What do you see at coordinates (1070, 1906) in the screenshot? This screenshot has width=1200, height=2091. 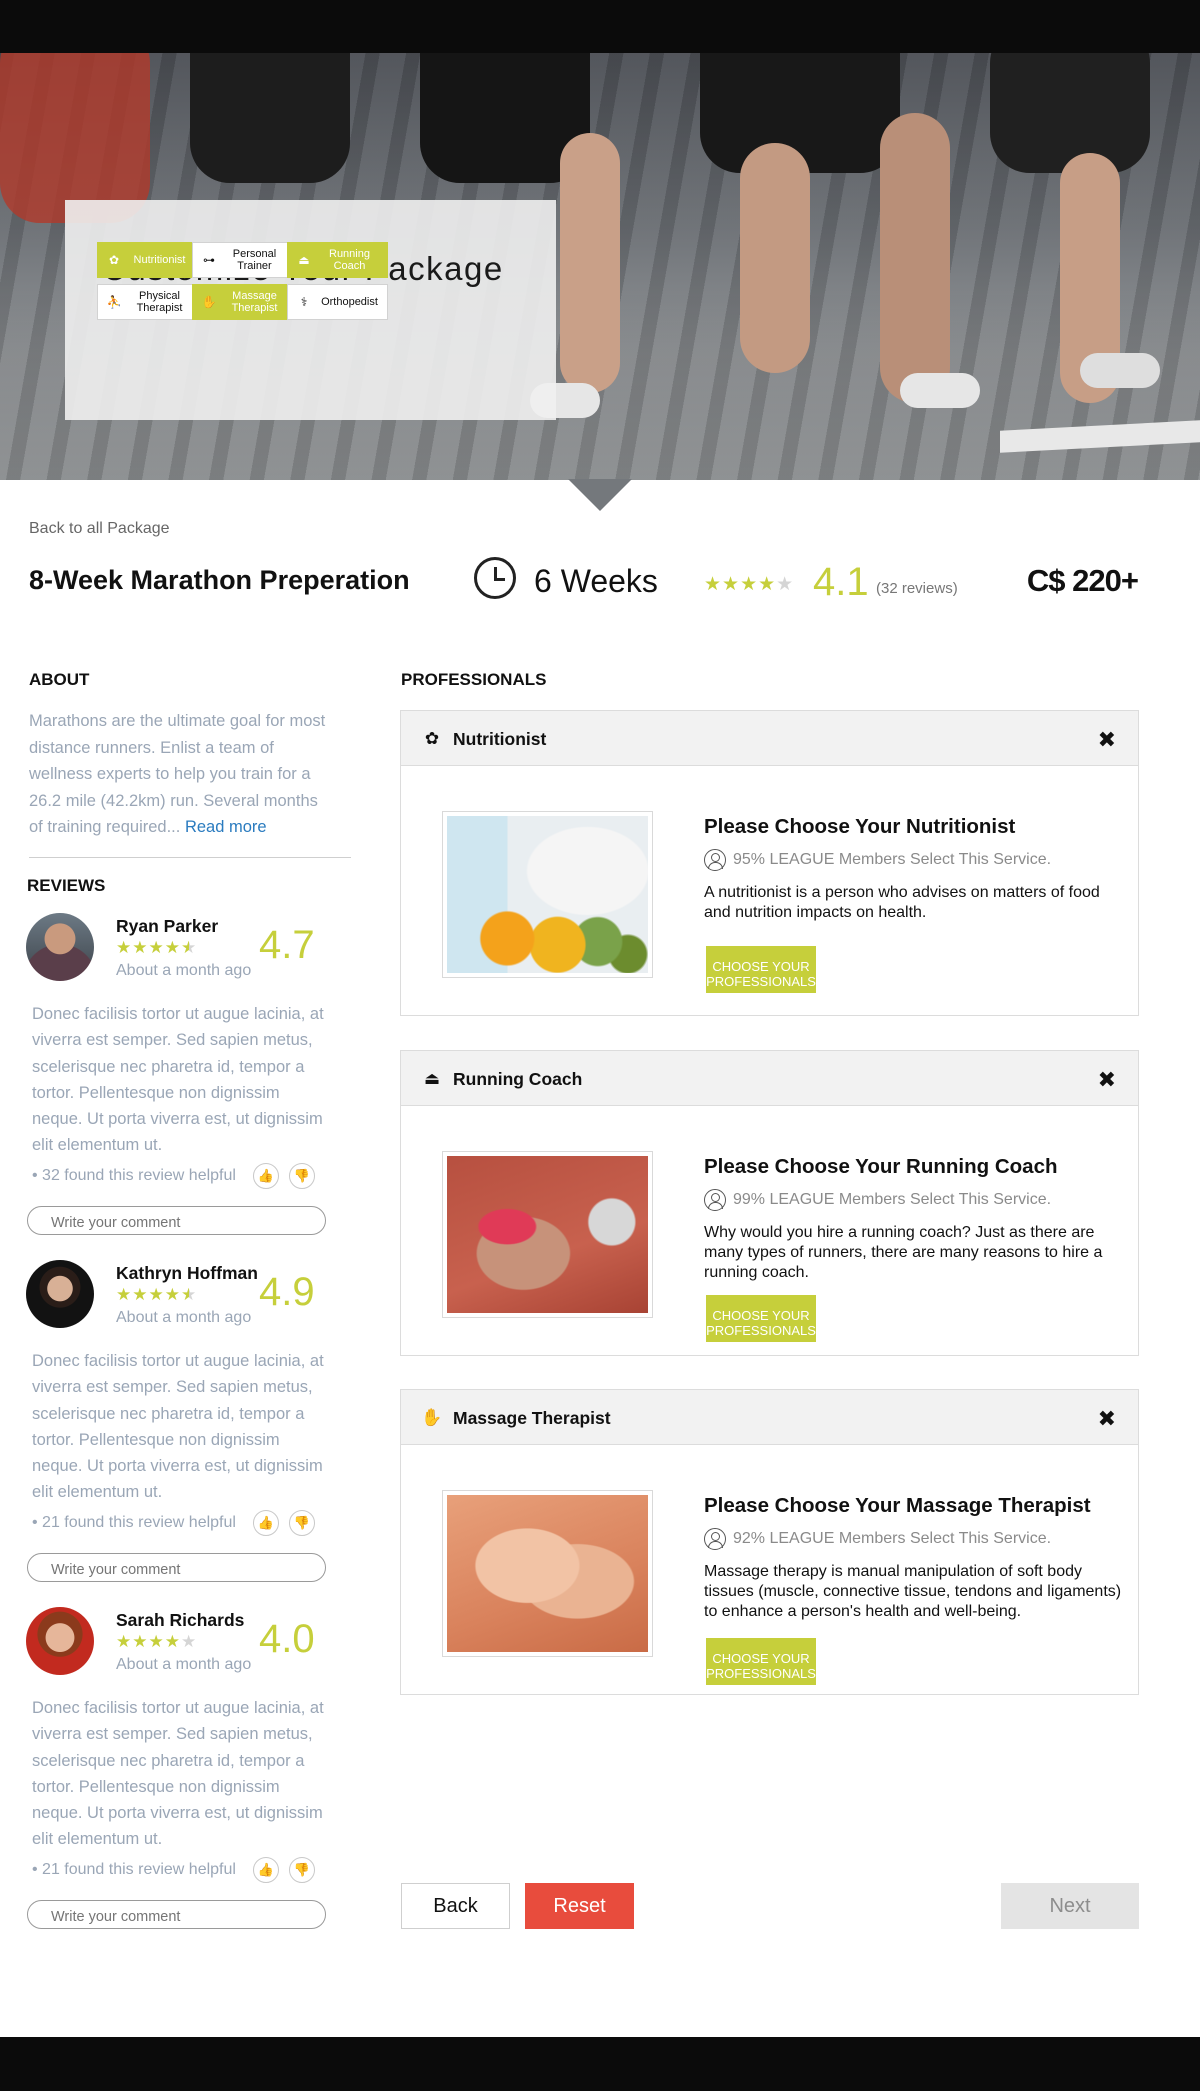 I see `next-button: Next` at bounding box center [1070, 1906].